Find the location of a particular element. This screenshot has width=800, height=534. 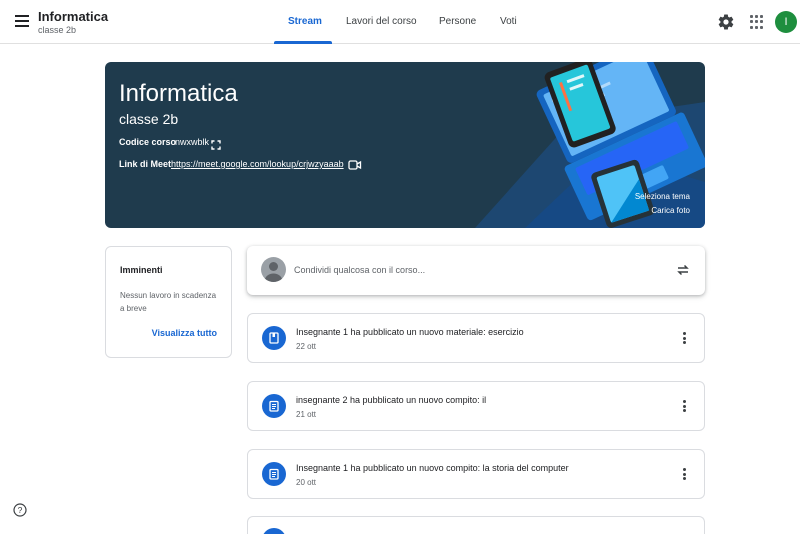

fullscreen-icon is located at coordinates (216, 143).